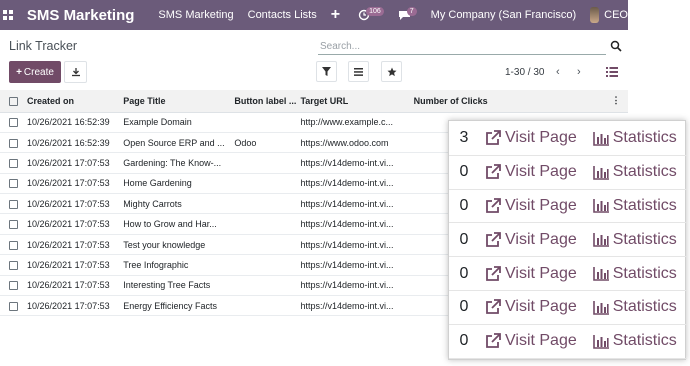 The height and width of the screenshot is (366, 690). I want to click on create-button: + Create, so click(35, 72).